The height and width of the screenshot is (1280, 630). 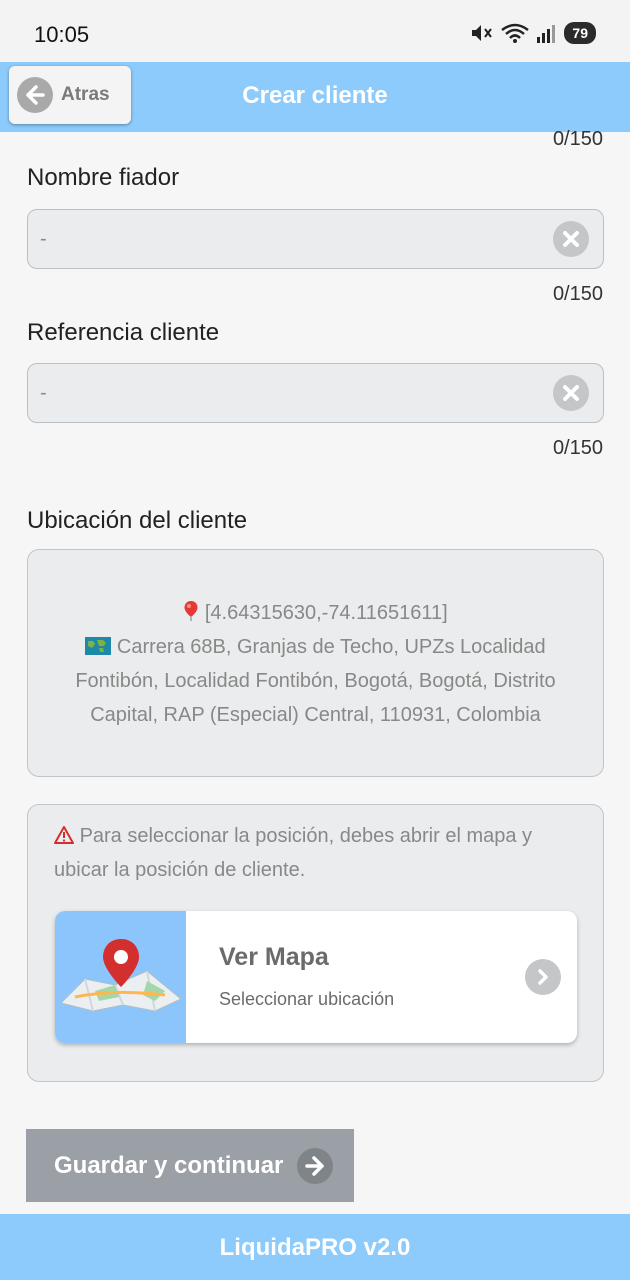 I want to click on status-time: 10:05, so click(x=62, y=34).